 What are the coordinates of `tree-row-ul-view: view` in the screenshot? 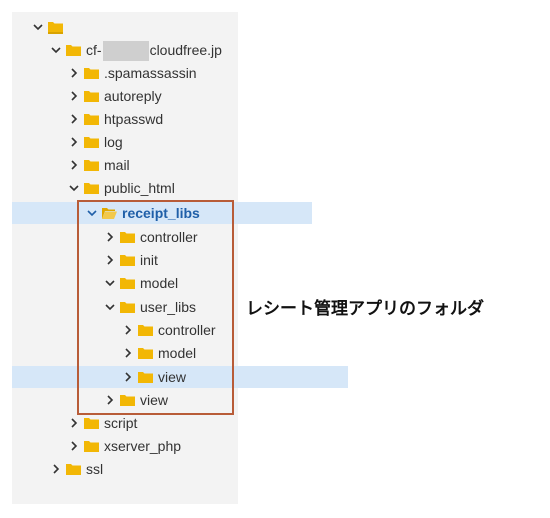 It's located at (180, 377).